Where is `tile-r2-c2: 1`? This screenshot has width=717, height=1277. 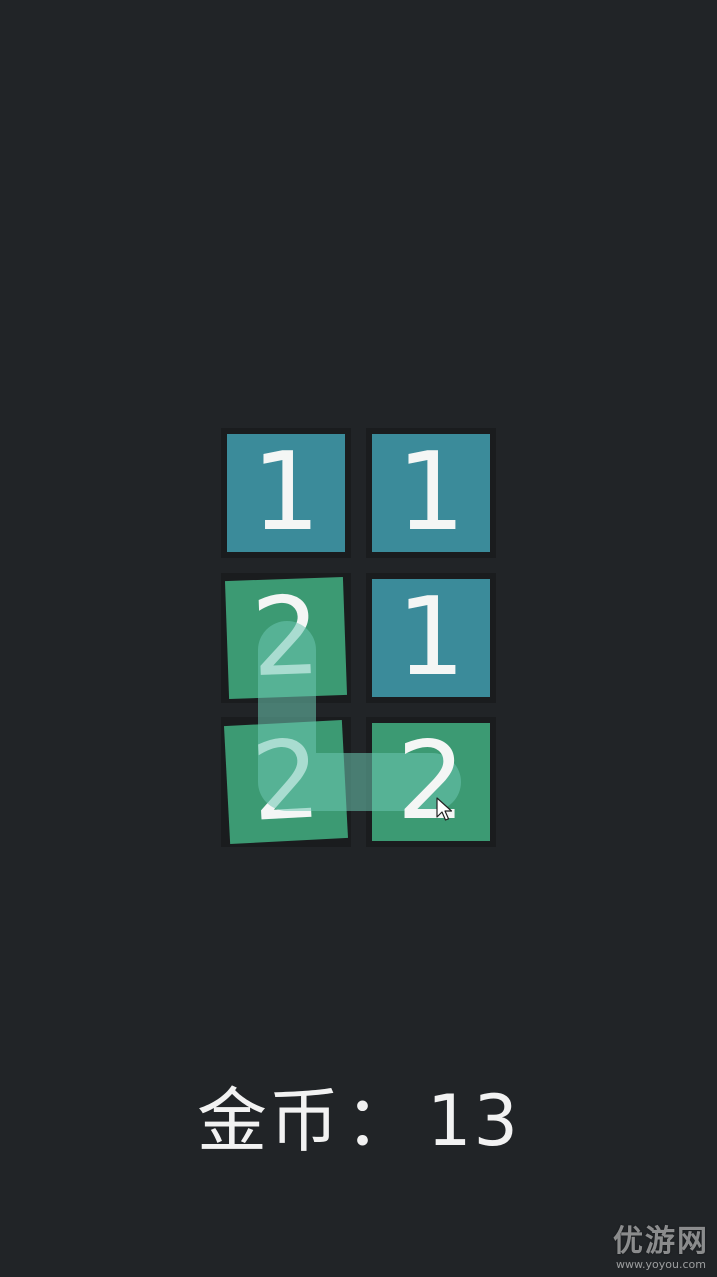 tile-r2-c2: 1 is located at coordinates (431, 638).